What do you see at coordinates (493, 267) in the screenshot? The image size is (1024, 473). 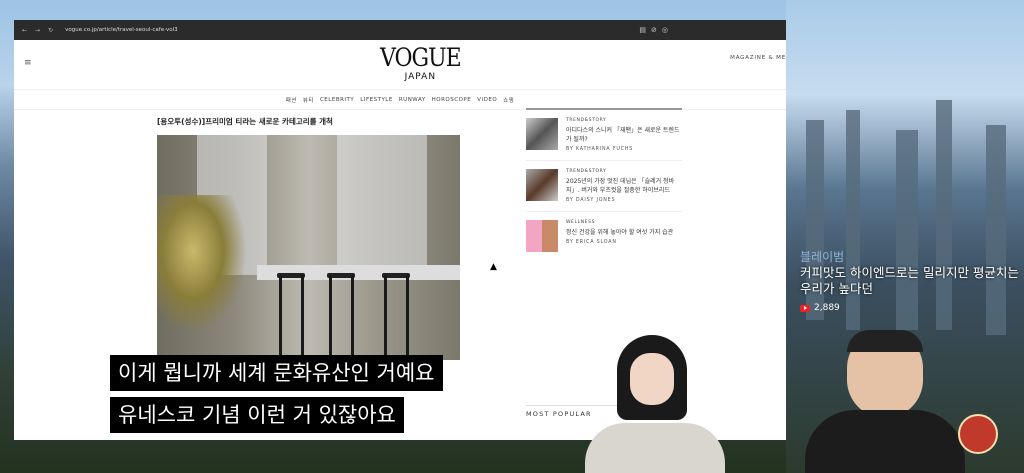 I see `mouse-cursor-icon: ▲` at bounding box center [493, 267].